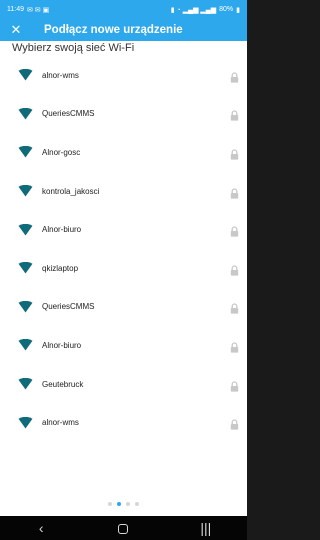 The height and width of the screenshot is (540, 320). I want to click on app-bar: ✕ Podłącz nowe urządzenie, so click(123, 30).